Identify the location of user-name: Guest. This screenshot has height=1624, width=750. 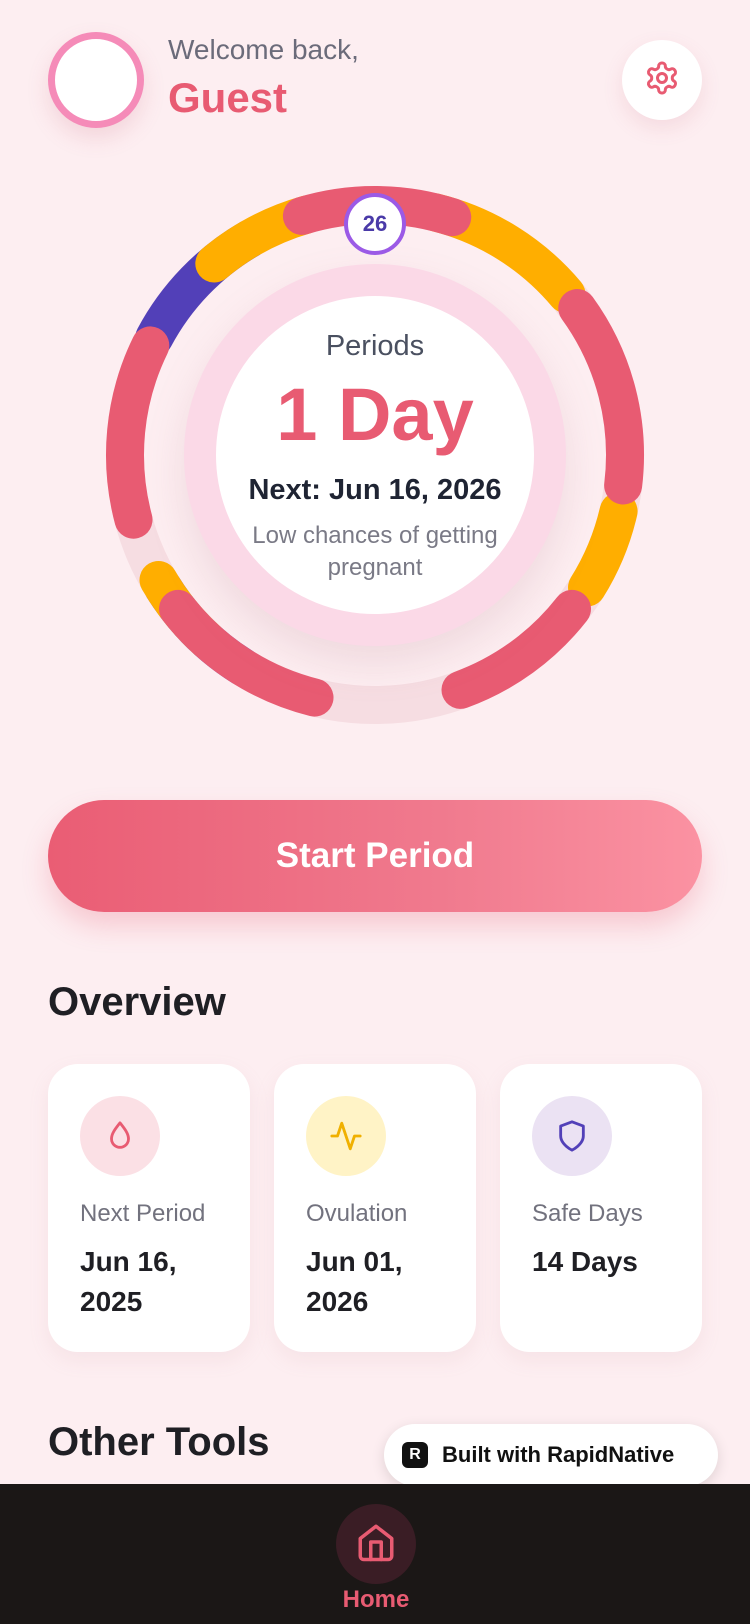
(228, 97).